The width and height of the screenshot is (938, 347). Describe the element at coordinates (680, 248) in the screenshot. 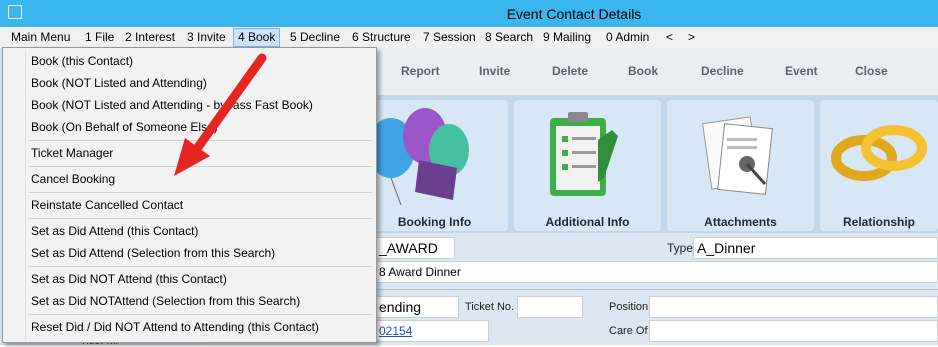

I see `type-label: Type` at that location.